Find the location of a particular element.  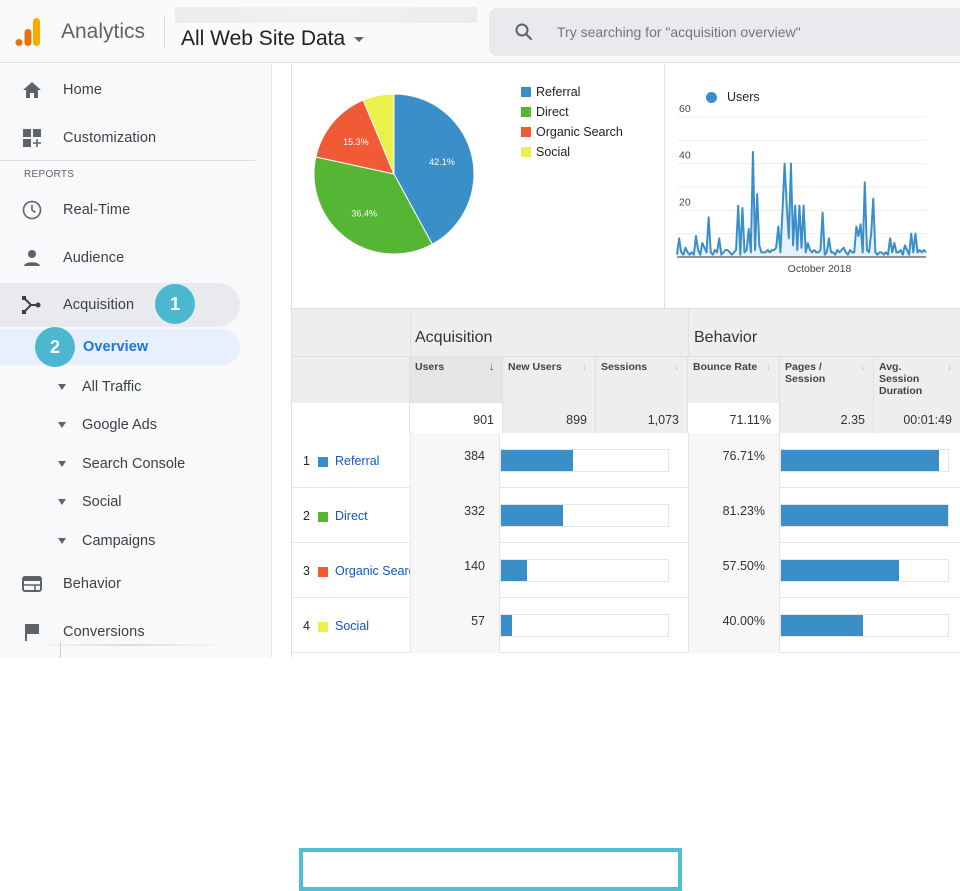

row-rank: 4 is located at coordinates (306, 626).